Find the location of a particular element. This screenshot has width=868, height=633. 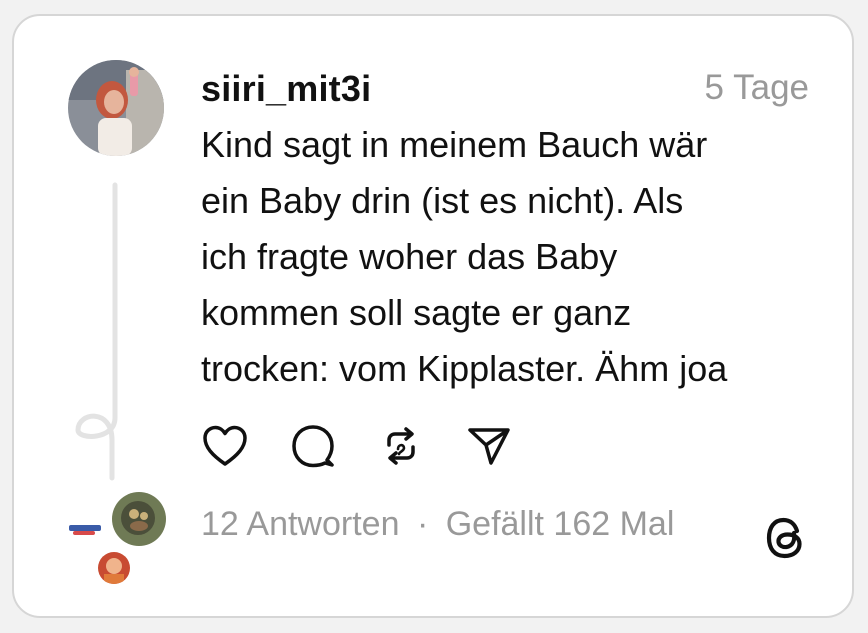

author-avatar is located at coordinates (116, 108).